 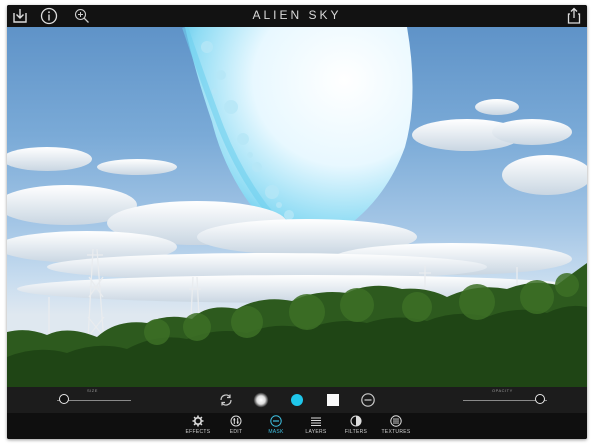 What do you see at coordinates (236, 421) in the screenshot?
I see `adjust-icon` at bounding box center [236, 421].